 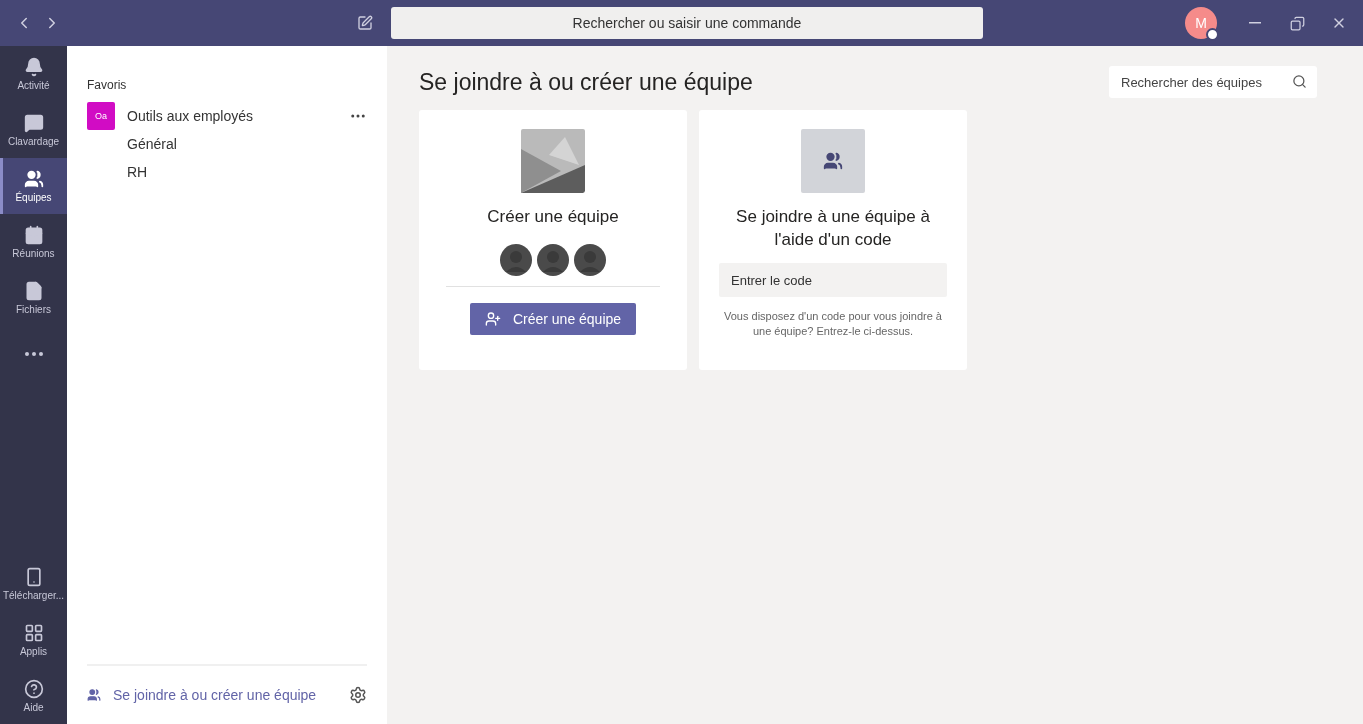 I want to click on join-create-team-link: Se joindre à ou créer une équipe, so click(x=225, y=695).